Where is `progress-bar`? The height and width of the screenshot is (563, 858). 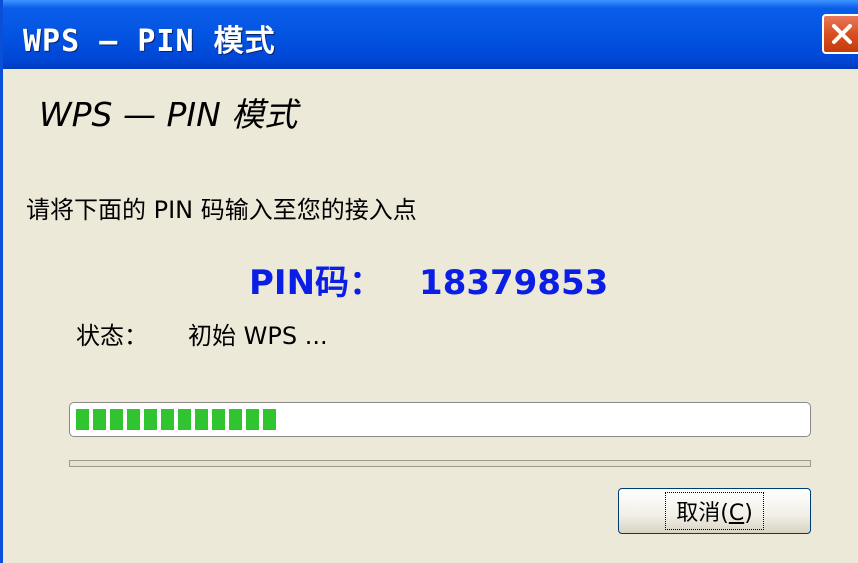 progress-bar is located at coordinates (440, 419).